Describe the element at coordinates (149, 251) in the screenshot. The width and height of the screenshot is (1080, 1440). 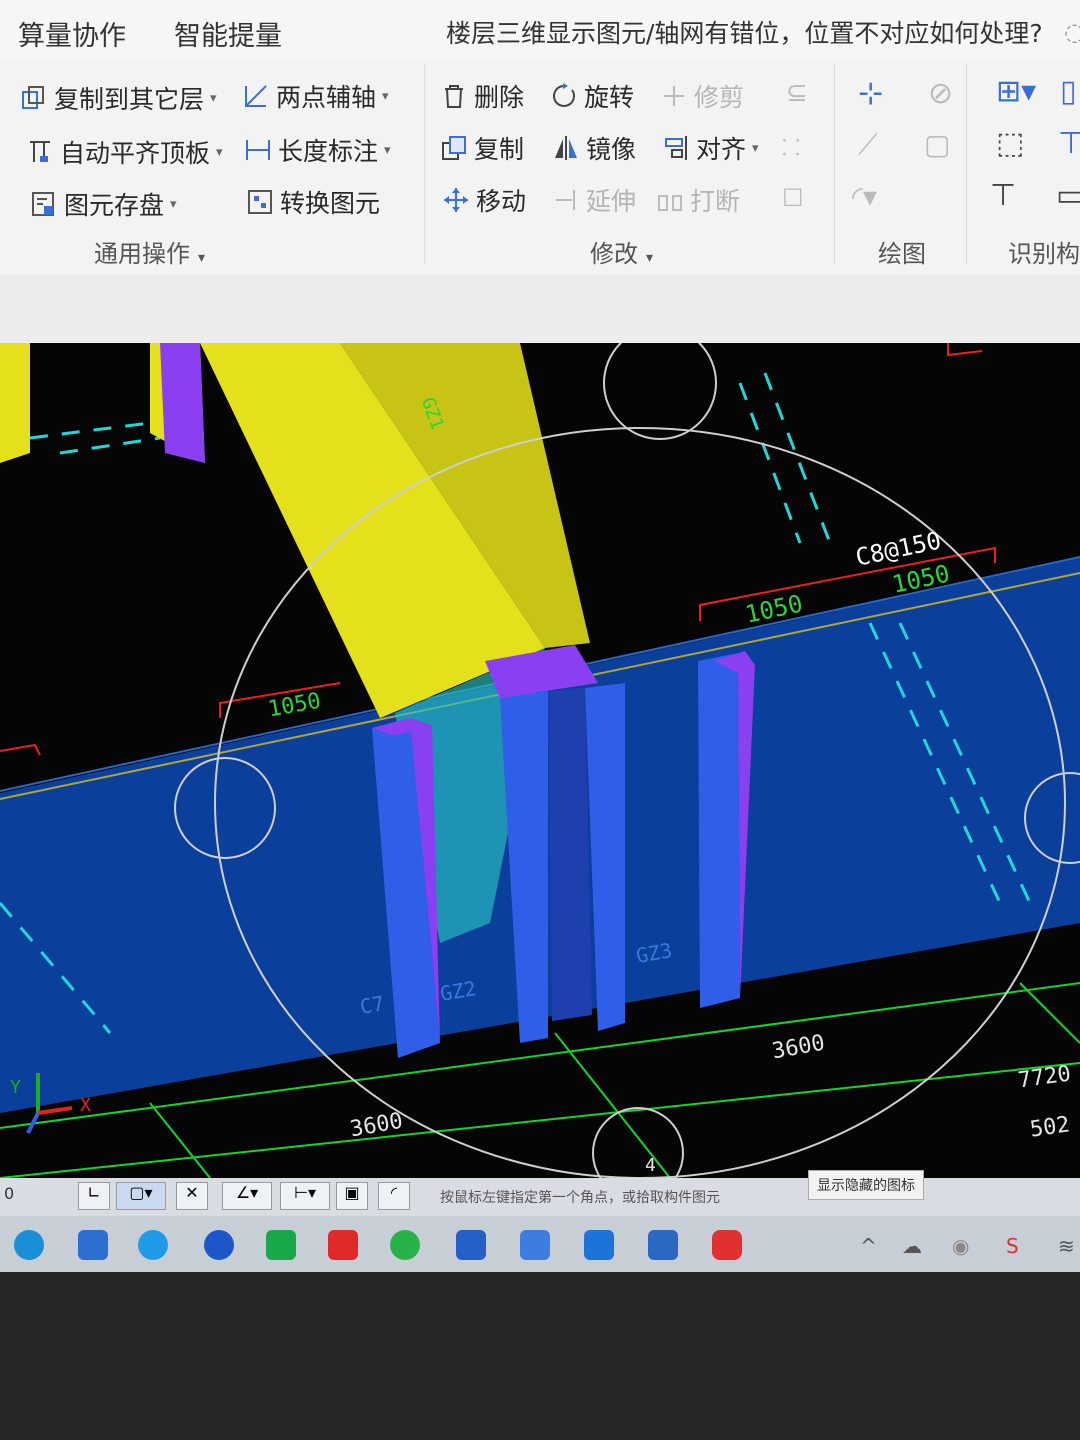
I see `group-general-label: 通用操作 ▾` at that location.